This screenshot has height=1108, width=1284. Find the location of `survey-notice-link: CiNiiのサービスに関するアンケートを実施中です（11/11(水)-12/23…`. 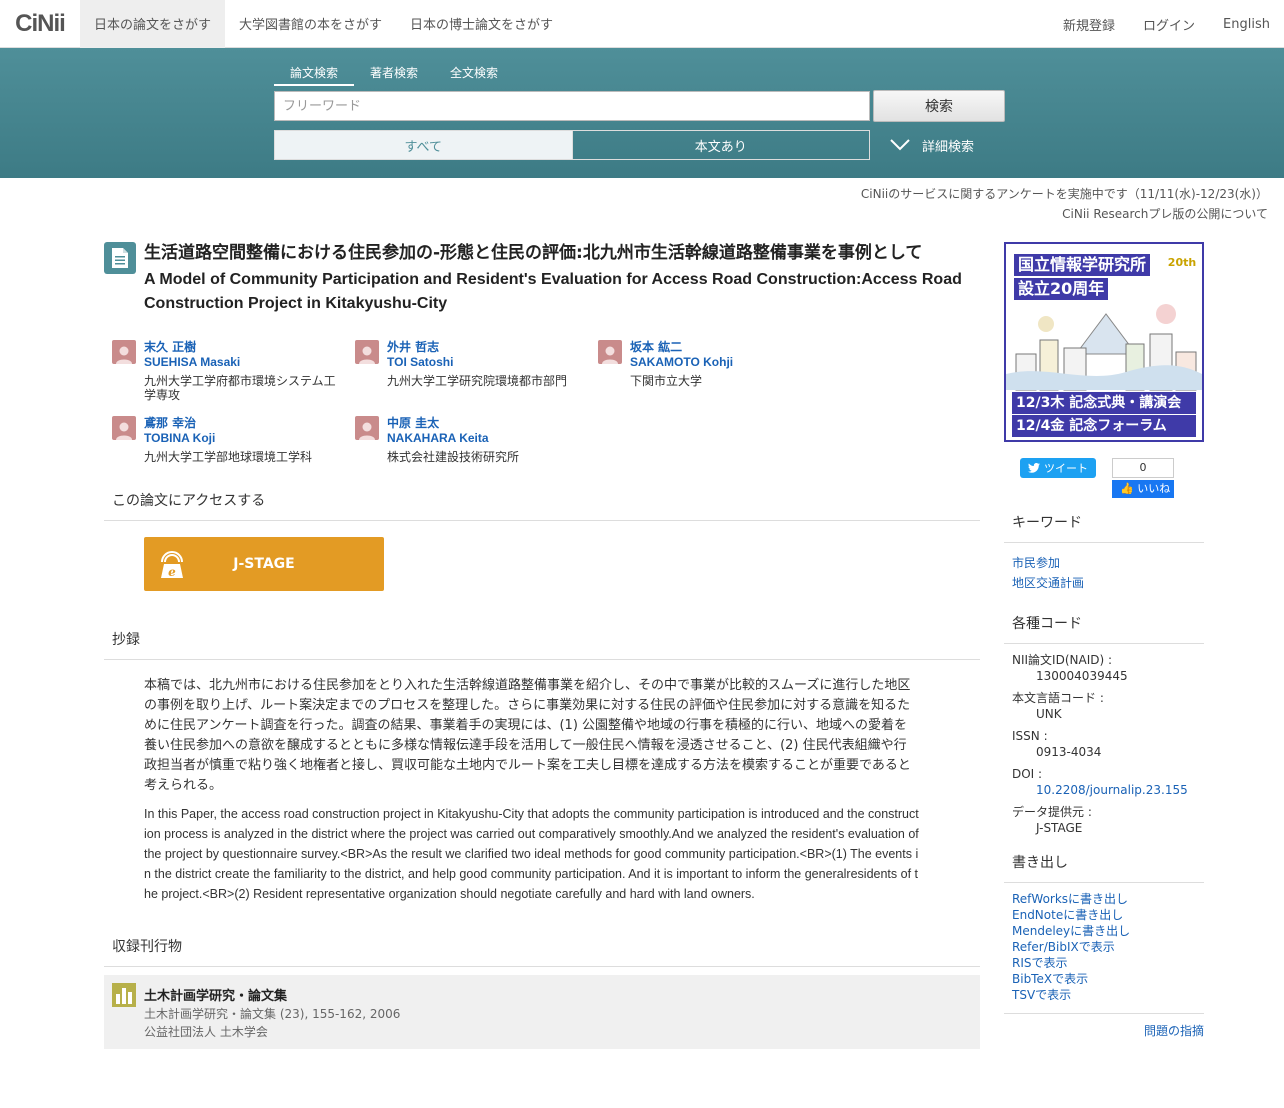

survey-notice-link: CiNiiのサービスに関するアンケートを実施中です（11/11(水)-12/23… is located at coordinates (1064, 194).